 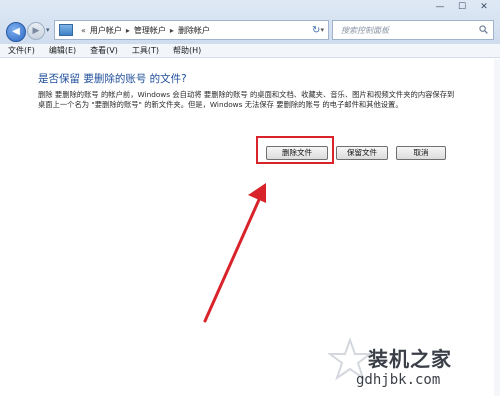 What do you see at coordinates (187, 50) in the screenshot?
I see `menu-help: 帮助(H)` at bounding box center [187, 50].